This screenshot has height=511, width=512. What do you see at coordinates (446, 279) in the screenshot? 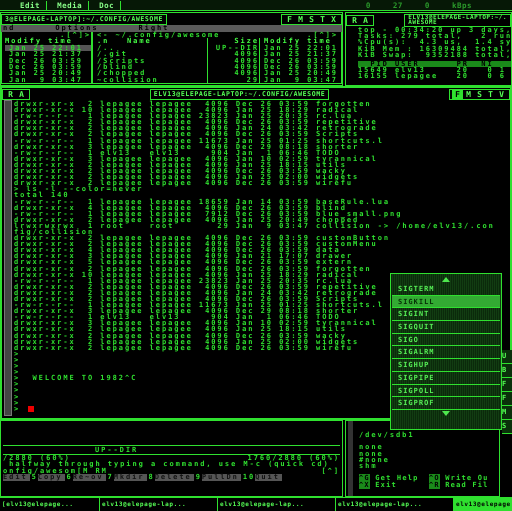
I see `scroll-up-icon` at bounding box center [446, 279].